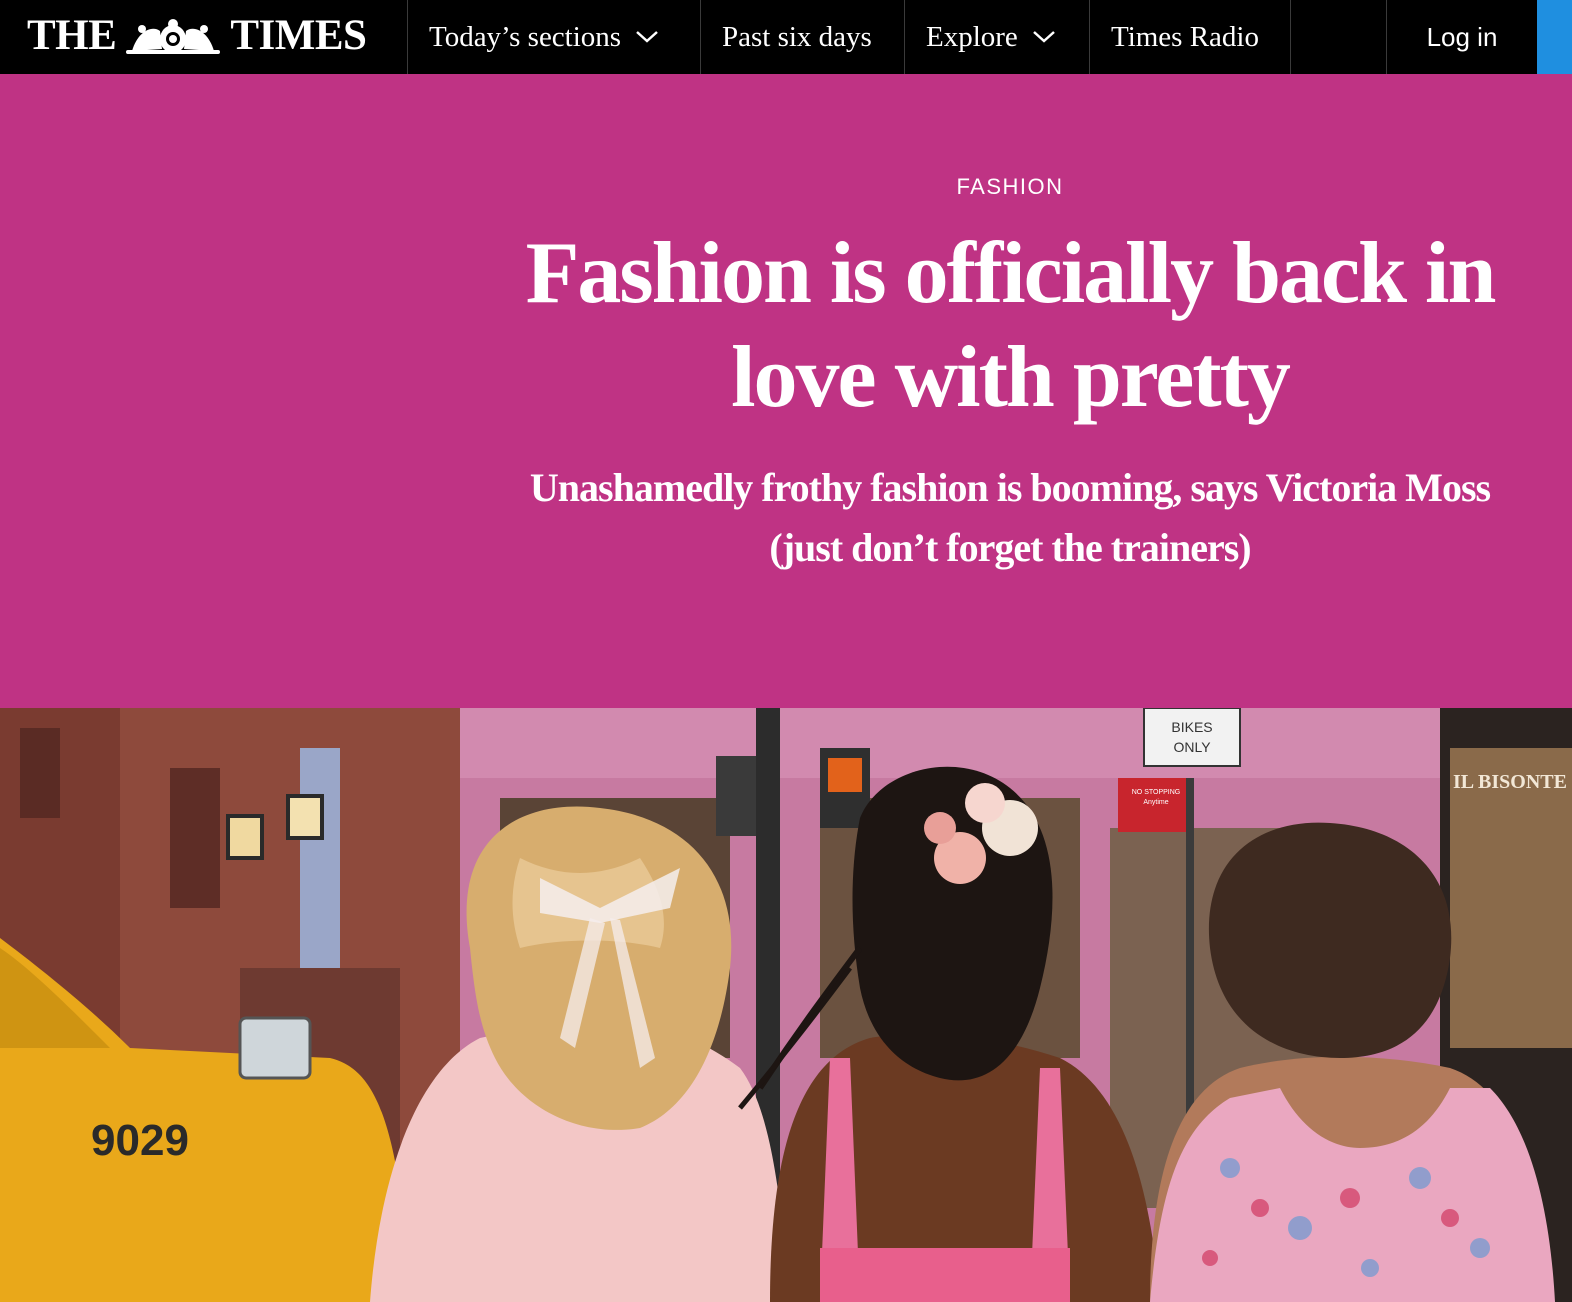 The image size is (1572, 1302). Describe the element at coordinates (1191, 727) in the screenshot. I see `bikes-only-sign-line1: BIKES` at that location.